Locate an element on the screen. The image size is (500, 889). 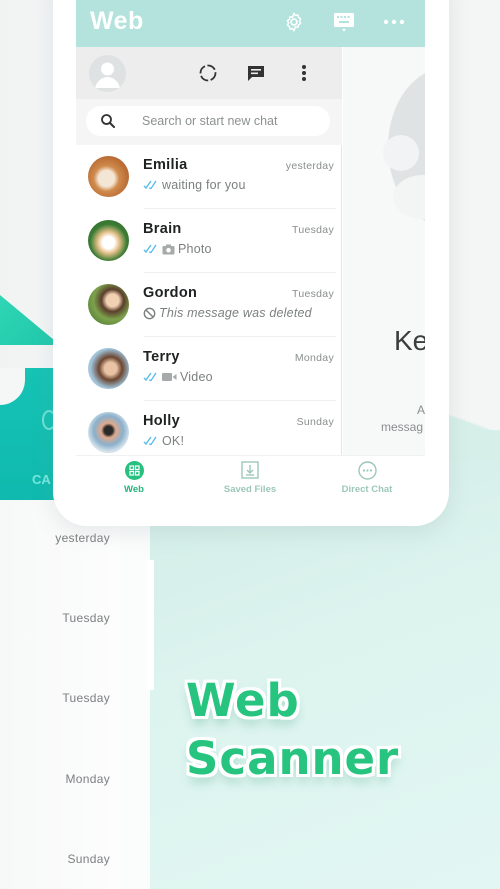
chat-item-terry: Terry Monday Video is located at coordinates (209, 369).